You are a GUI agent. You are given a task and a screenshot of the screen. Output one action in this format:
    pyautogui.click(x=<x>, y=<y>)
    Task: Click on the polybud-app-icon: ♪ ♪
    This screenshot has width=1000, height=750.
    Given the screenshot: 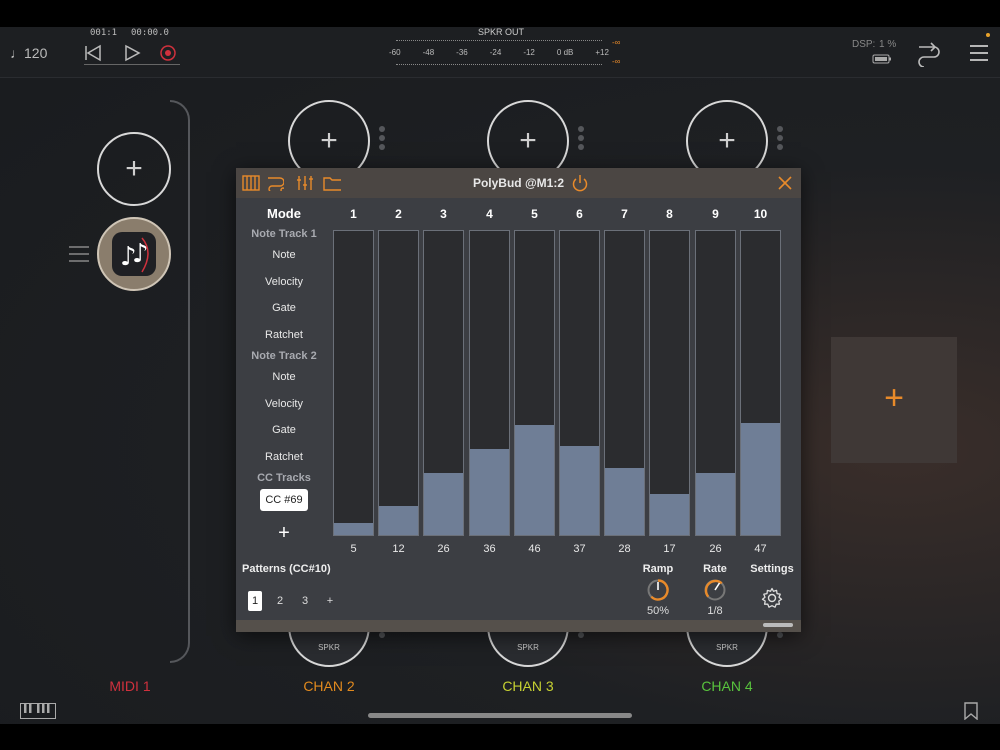 What is the action you would take?
    pyautogui.click(x=134, y=254)
    